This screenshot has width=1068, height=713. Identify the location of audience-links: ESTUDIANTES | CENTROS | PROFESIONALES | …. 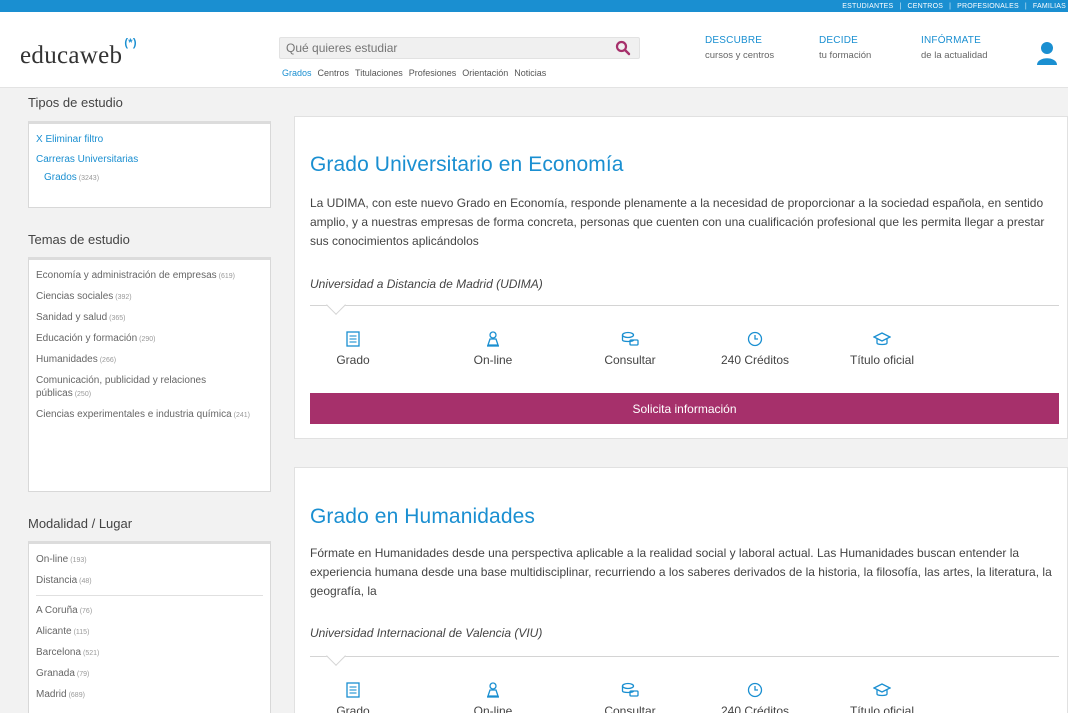
(955, 6).